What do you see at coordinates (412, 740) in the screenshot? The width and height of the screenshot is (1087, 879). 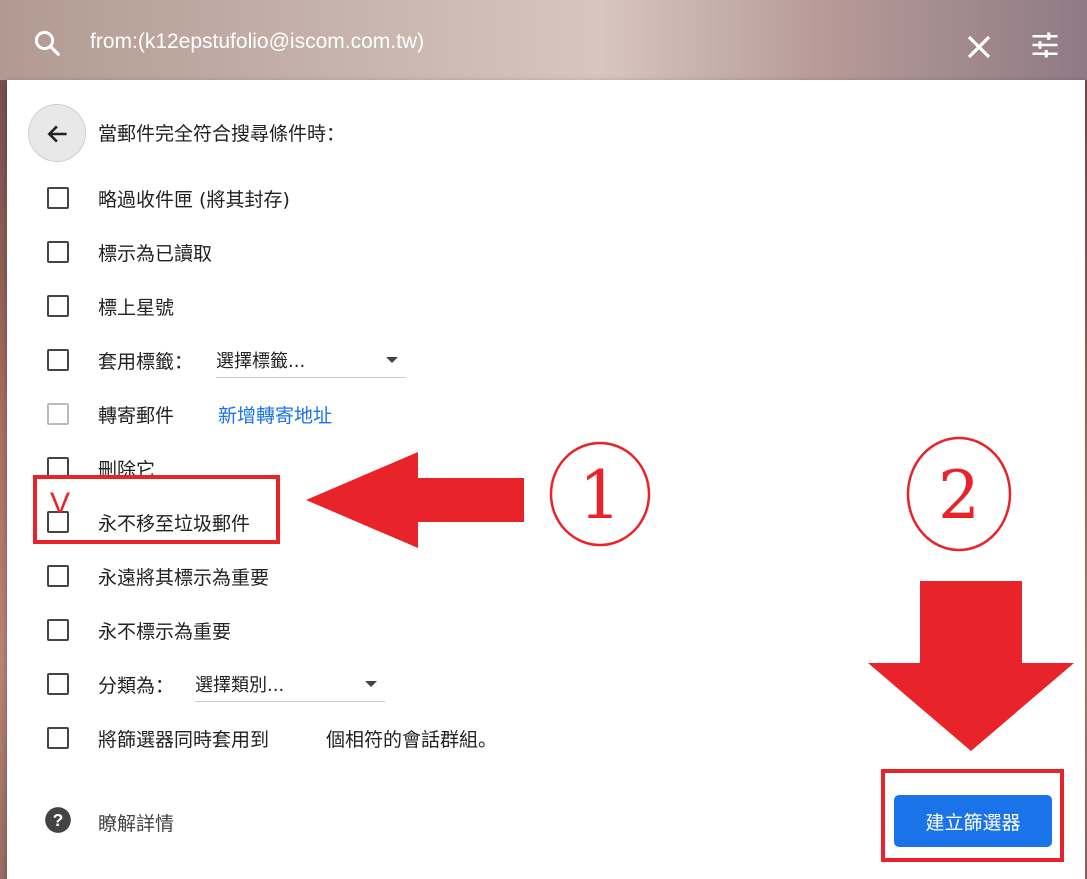 I see `option-suffix: 個相符的會話群組。` at bounding box center [412, 740].